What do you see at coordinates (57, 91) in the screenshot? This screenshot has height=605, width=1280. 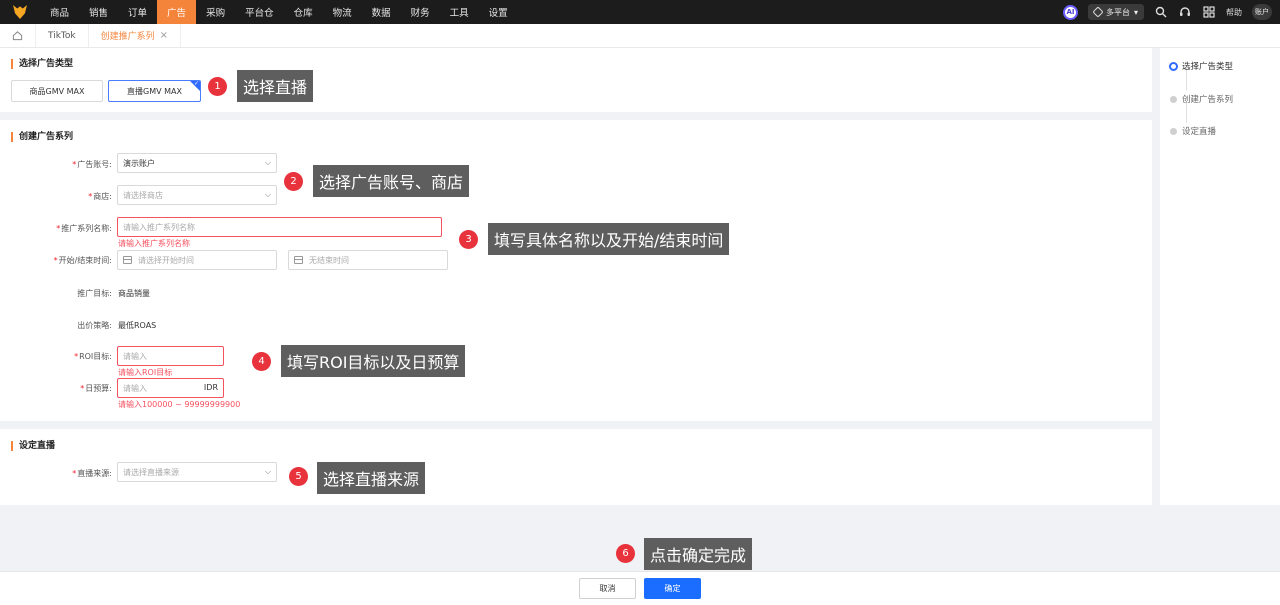 I see `ad-type-option-product-gmv: 商品GMV MAX` at bounding box center [57, 91].